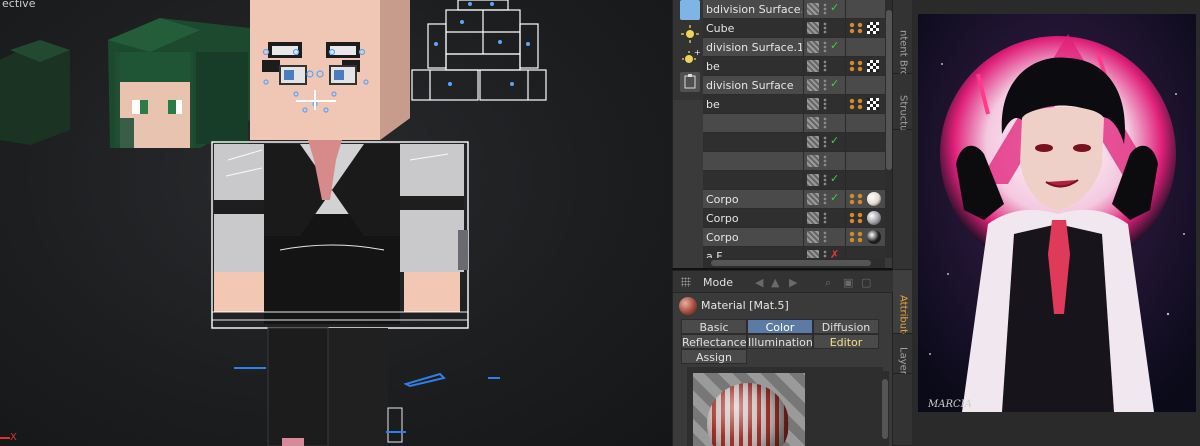  What do you see at coordinates (848, 282) in the screenshot?
I see `lock-icon: ▣` at bounding box center [848, 282].